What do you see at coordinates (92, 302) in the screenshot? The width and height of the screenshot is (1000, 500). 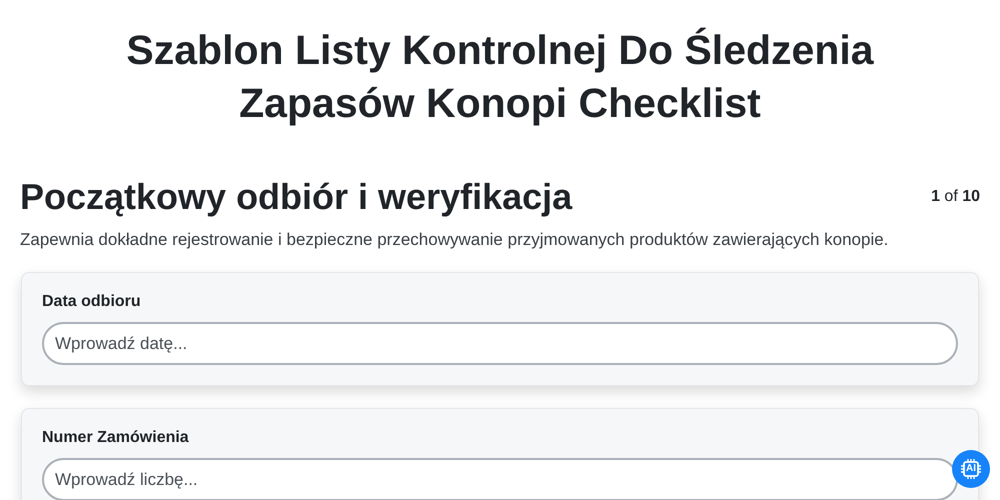 I see `field-label: Data odbioru` at bounding box center [92, 302].